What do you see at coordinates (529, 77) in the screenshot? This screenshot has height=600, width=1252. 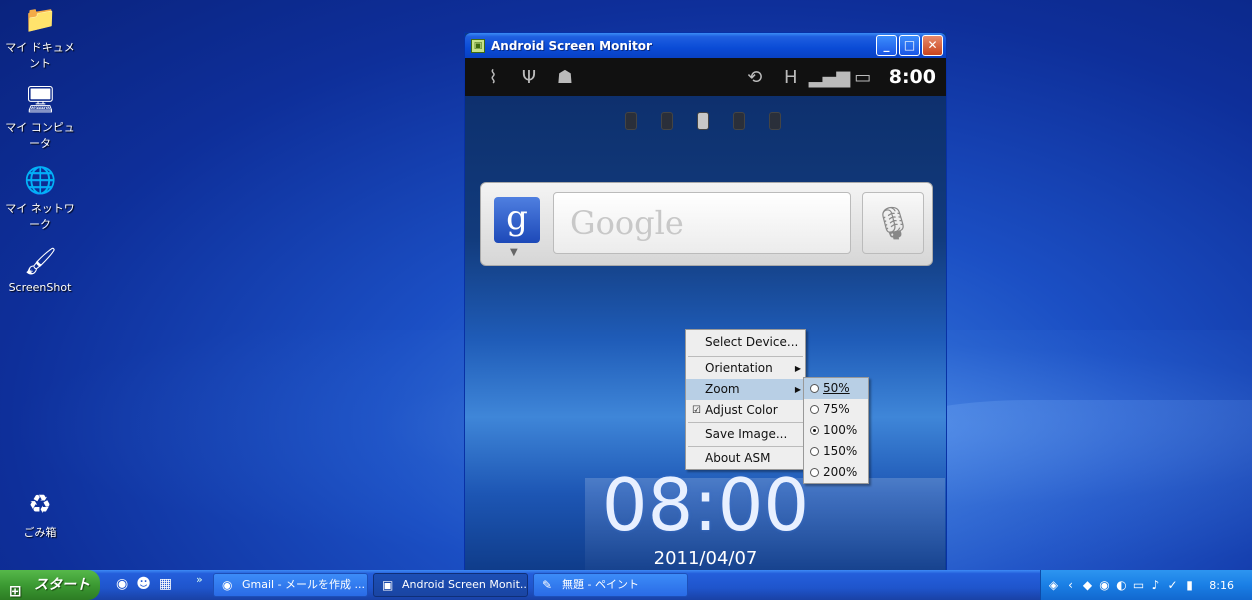 I see `usb-icon: Ψ` at bounding box center [529, 77].